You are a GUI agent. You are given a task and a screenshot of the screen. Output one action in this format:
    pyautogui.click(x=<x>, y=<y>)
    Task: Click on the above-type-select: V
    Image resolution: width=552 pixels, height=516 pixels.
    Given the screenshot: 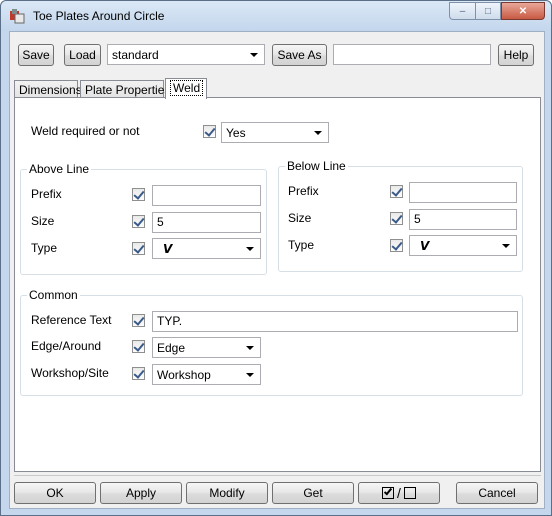 What is the action you would take?
    pyautogui.click(x=206, y=248)
    